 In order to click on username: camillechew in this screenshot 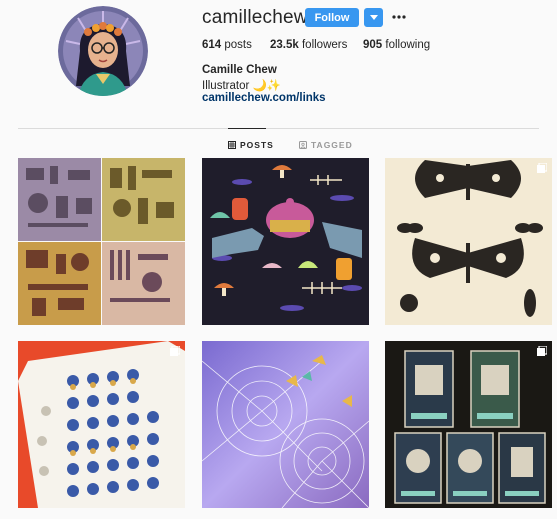, I will do `click(255, 17)`.